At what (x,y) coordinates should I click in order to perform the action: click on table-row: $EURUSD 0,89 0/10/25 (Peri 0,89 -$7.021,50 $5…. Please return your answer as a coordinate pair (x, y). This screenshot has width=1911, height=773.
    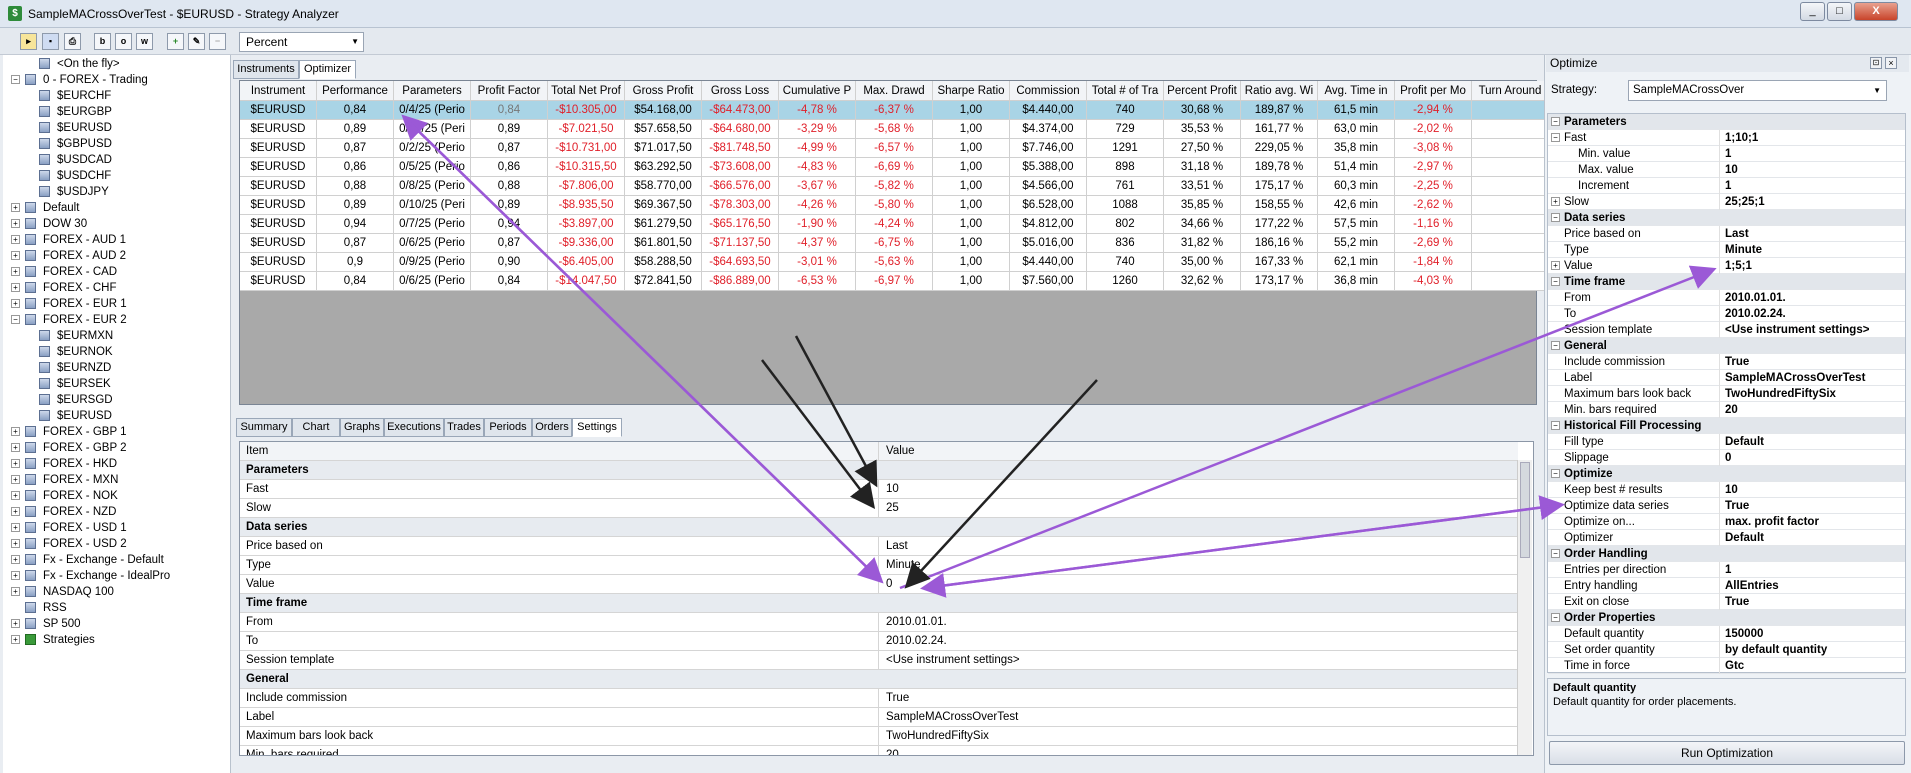
    Looking at the image, I should click on (894, 129).